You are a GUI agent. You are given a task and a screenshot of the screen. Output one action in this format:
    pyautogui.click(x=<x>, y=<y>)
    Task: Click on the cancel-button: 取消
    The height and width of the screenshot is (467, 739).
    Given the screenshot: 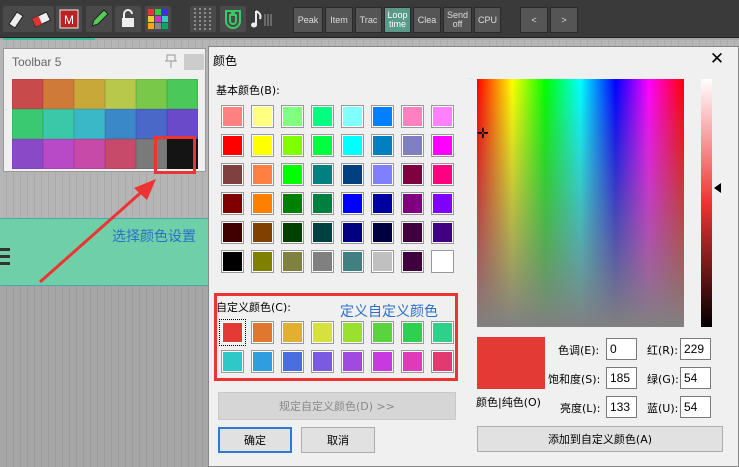 What is the action you would take?
    pyautogui.click(x=338, y=440)
    